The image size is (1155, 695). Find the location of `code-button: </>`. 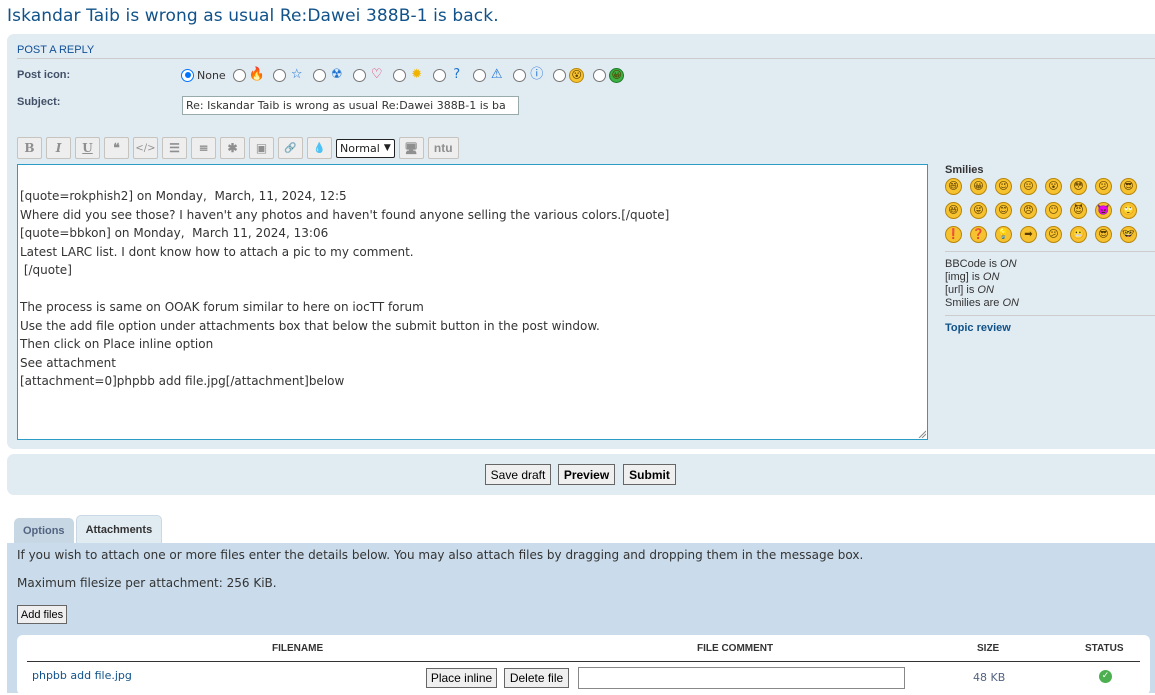

code-button: </> is located at coordinates (145, 148).